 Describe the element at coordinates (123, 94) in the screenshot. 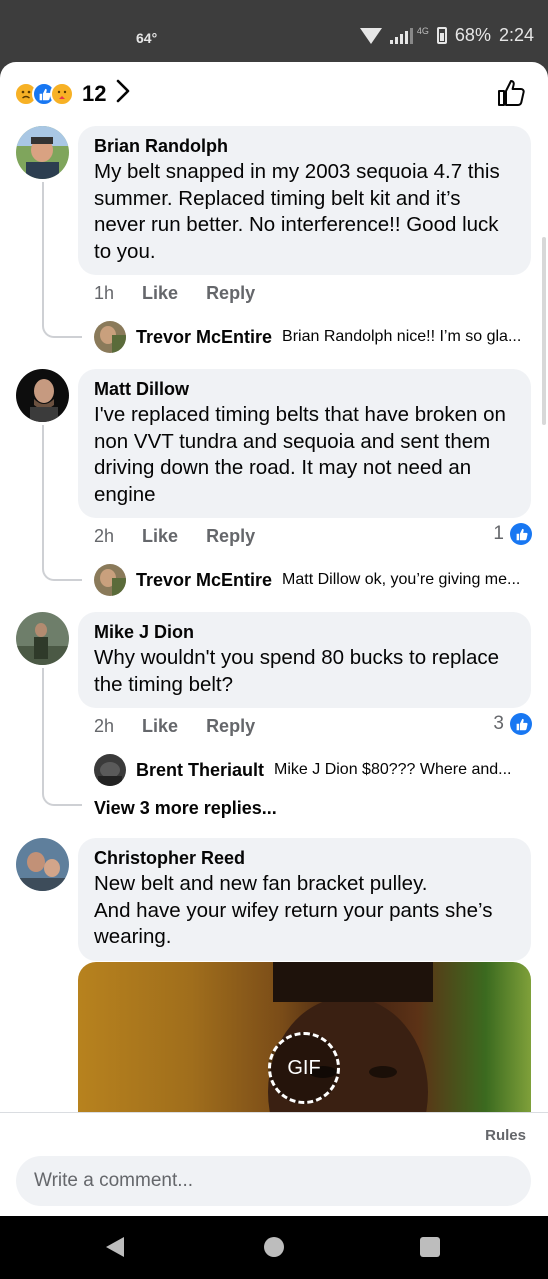

I see `chevron-right-icon` at that location.